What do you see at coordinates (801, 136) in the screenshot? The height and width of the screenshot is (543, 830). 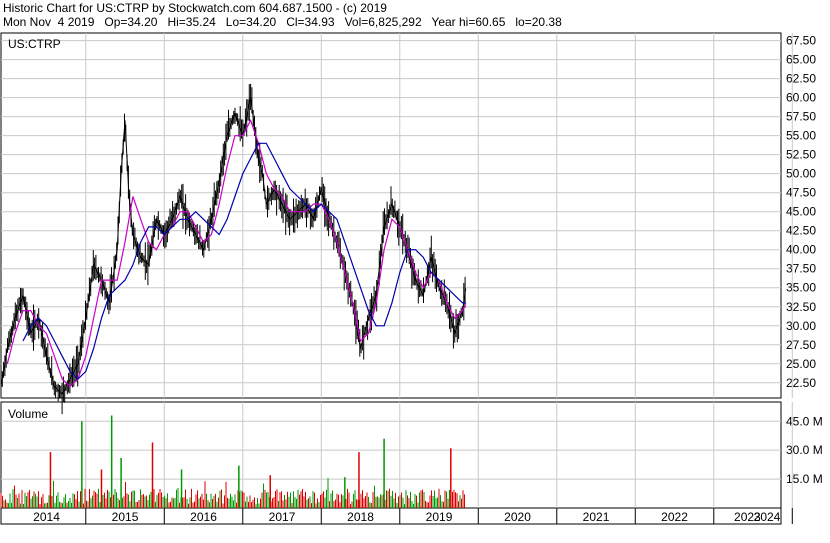 I see `price-y-tick-label: 55.00` at bounding box center [801, 136].